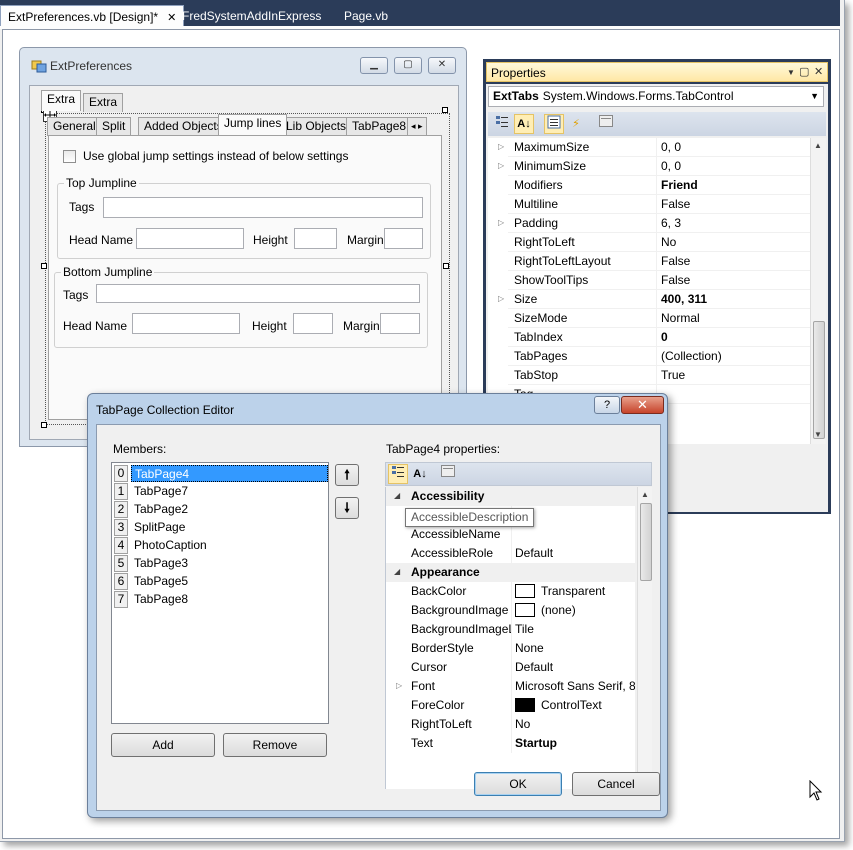 The width and height of the screenshot is (853, 850). Describe the element at coordinates (644, 638) in the screenshot. I see `editor-grid-scrollbar: ▲ ▼` at that location.